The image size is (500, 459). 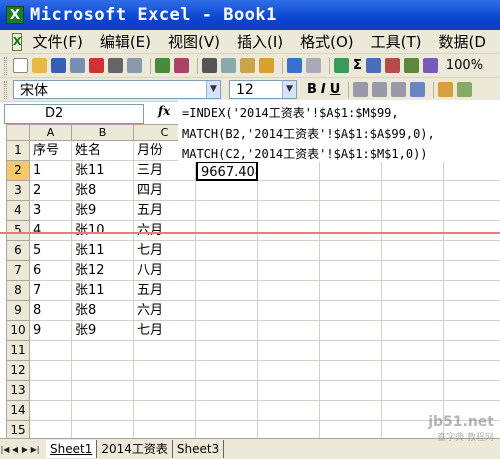 I want to click on row-header: 13, so click(x=18, y=391).